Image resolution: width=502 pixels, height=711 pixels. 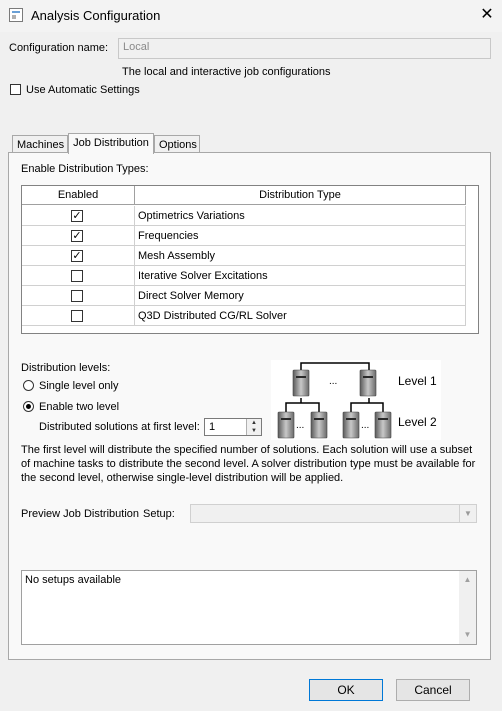 What do you see at coordinates (15, 89) in the screenshot?
I see `auto-settings-checkbox` at bounding box center [15, 89].